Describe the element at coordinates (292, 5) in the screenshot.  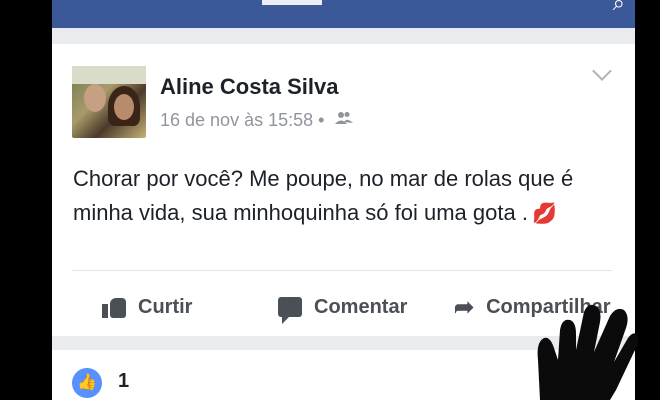
I see `top-bar-title-cropped: ▬▬▬` at that location.